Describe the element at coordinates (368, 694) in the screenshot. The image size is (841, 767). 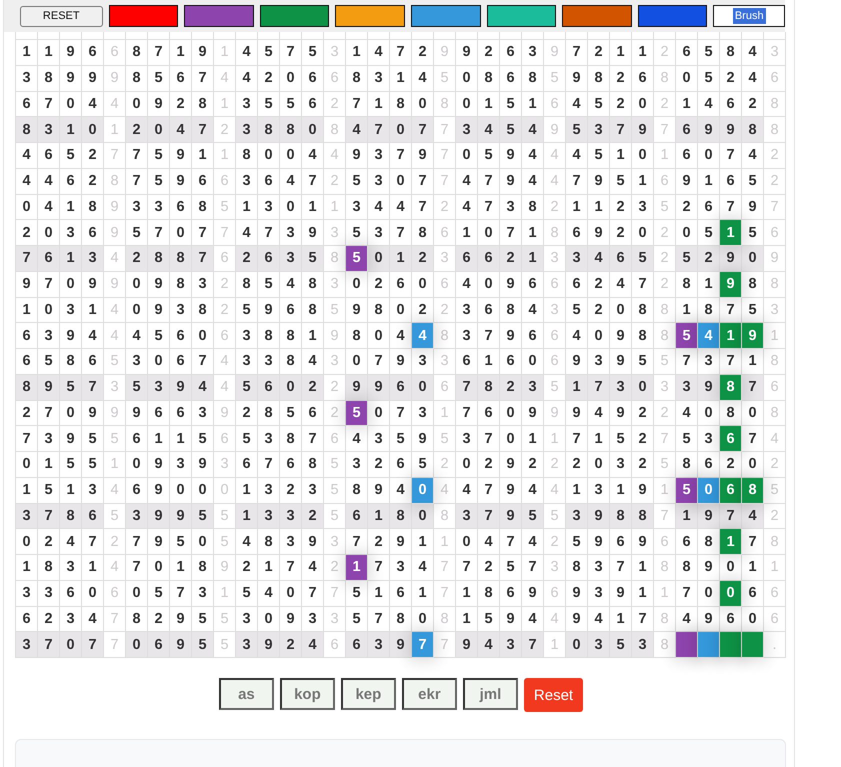
I see `mode-button: kep` at that location.